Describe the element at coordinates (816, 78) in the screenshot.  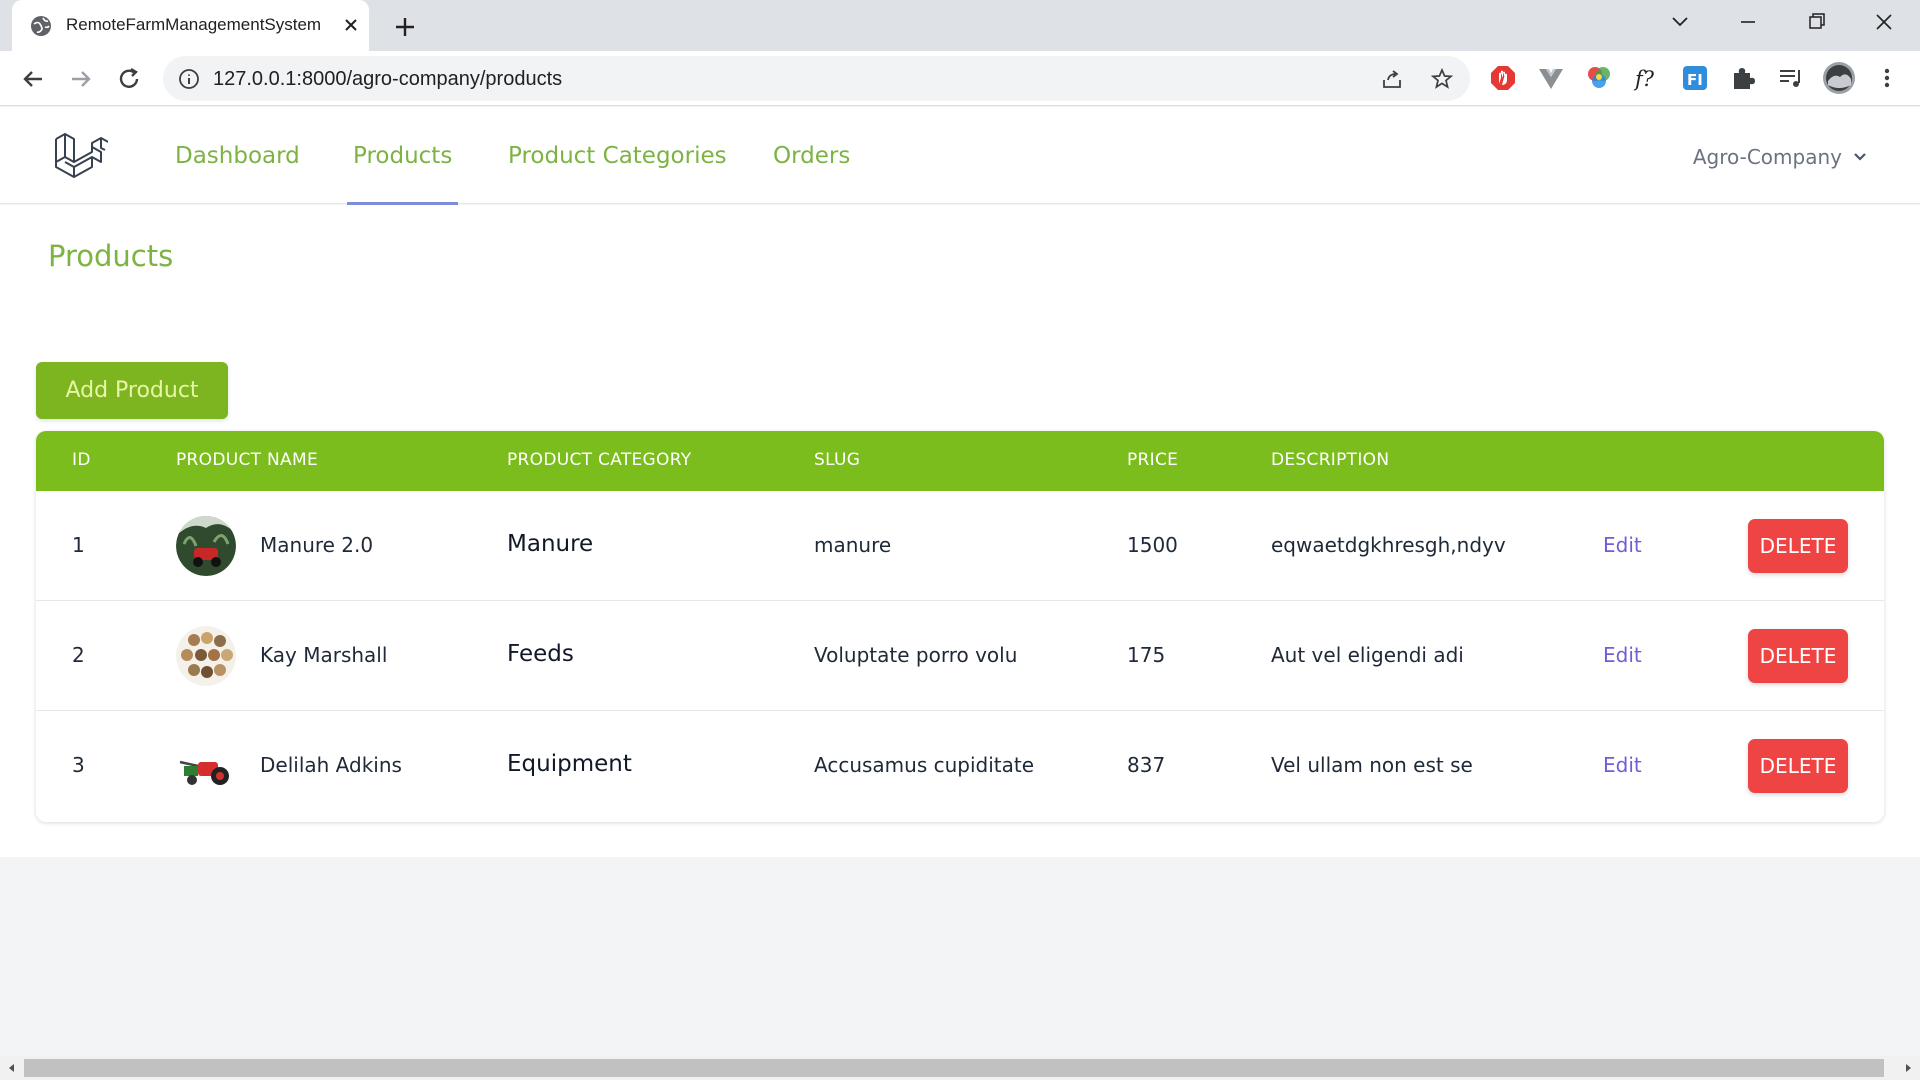
I see `address-bar: 127.0.0.1:8000/agro-company/products` at that location.